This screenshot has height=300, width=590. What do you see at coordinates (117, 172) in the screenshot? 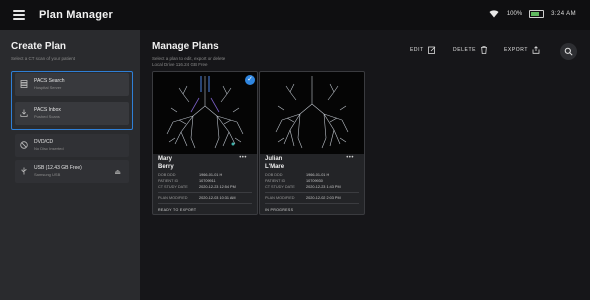
I see `eject-icon: ⏏` at bounding box center [117, 172].